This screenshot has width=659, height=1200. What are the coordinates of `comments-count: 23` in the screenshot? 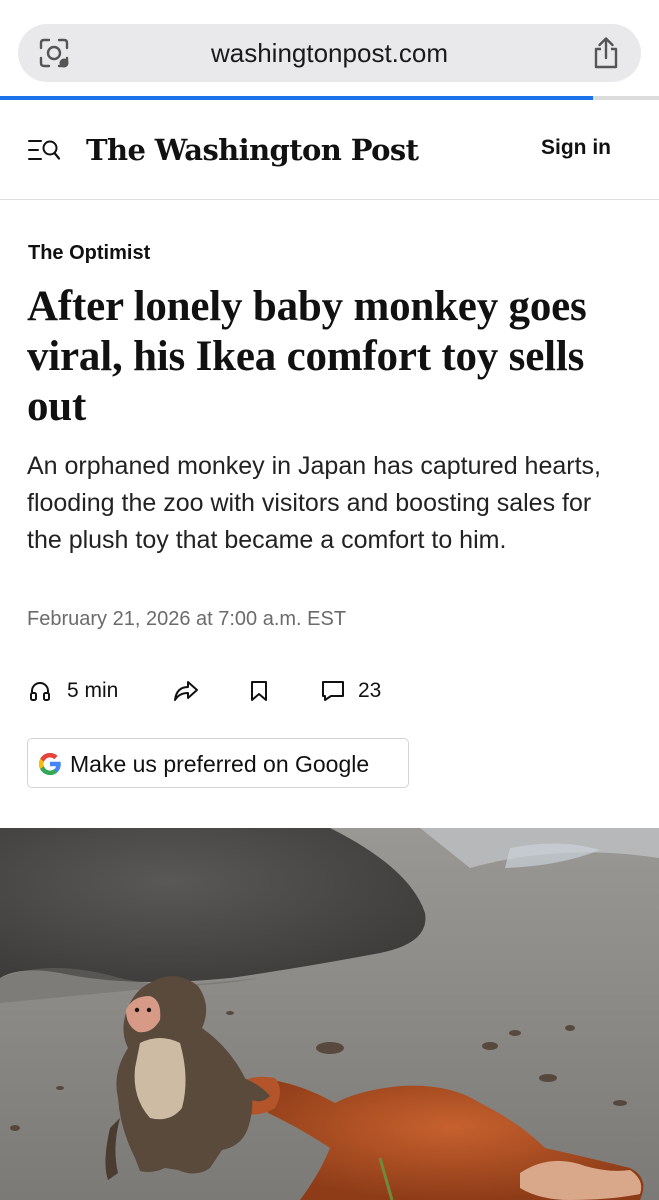 It's located at (370, 690).